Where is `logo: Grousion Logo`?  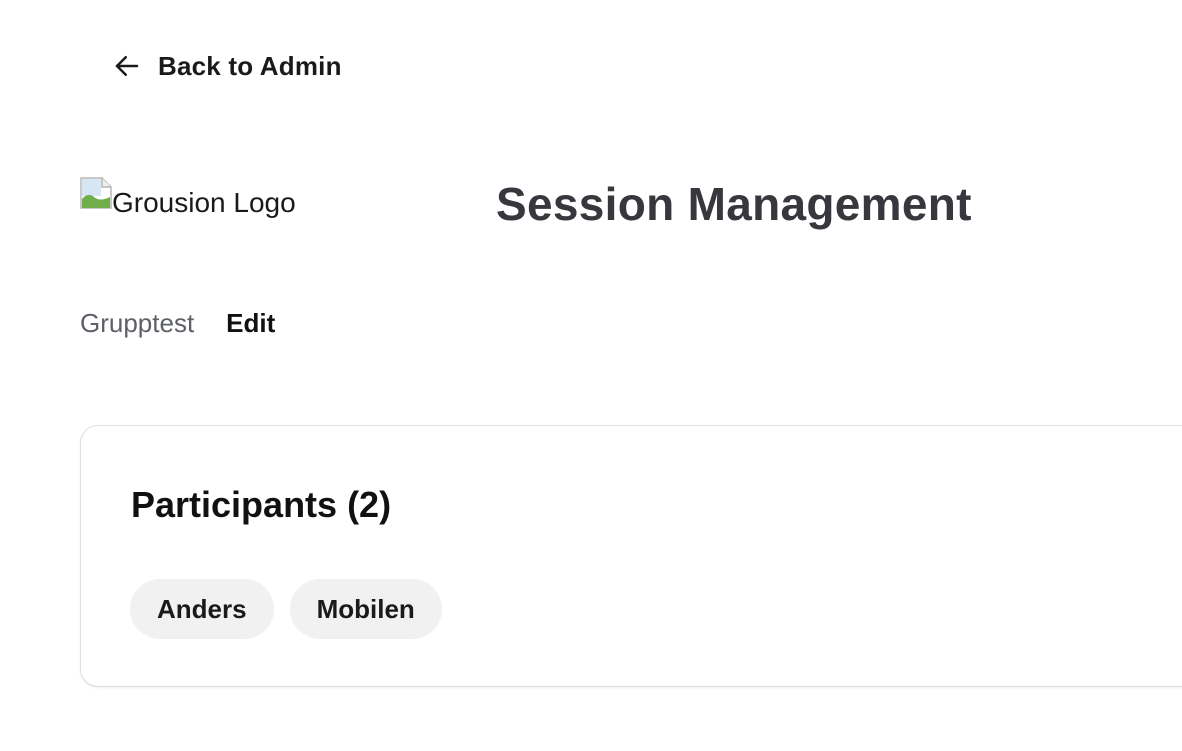
logo: Grousion Logo is located at coordinates (188, 202).